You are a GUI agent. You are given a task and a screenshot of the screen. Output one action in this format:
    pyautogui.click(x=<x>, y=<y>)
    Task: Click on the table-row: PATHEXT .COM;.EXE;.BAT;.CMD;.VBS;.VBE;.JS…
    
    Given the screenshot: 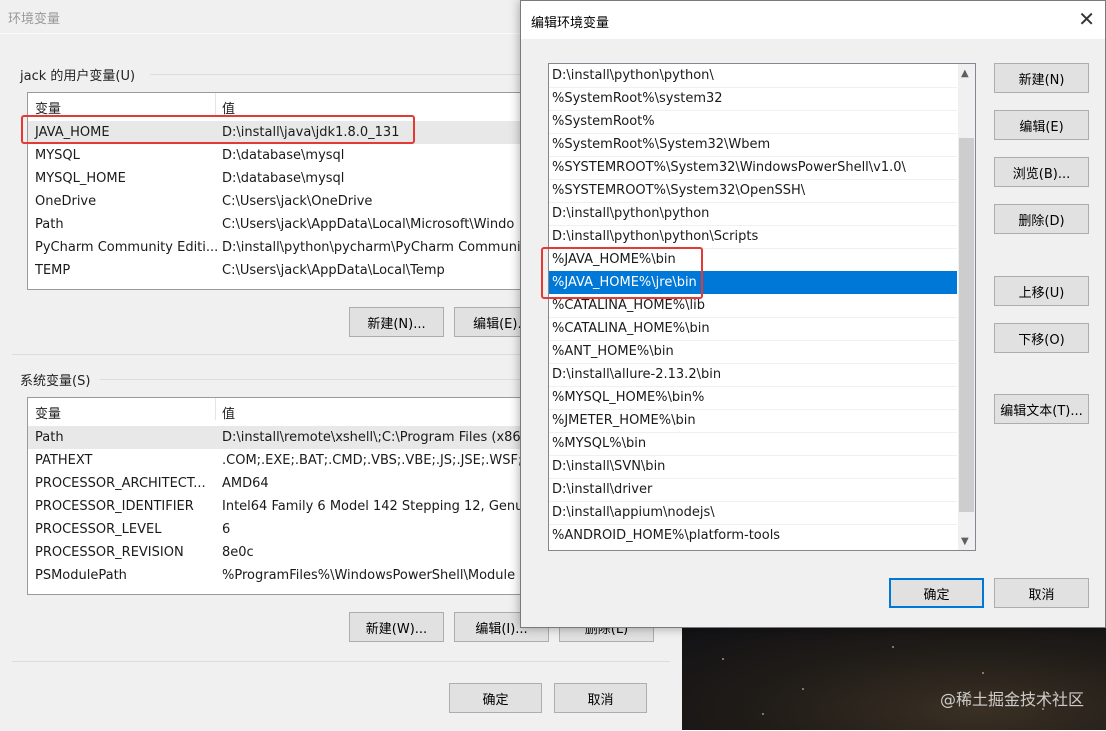 What is the action you would take?
    pyautogui.click(x=308, y=460)
    